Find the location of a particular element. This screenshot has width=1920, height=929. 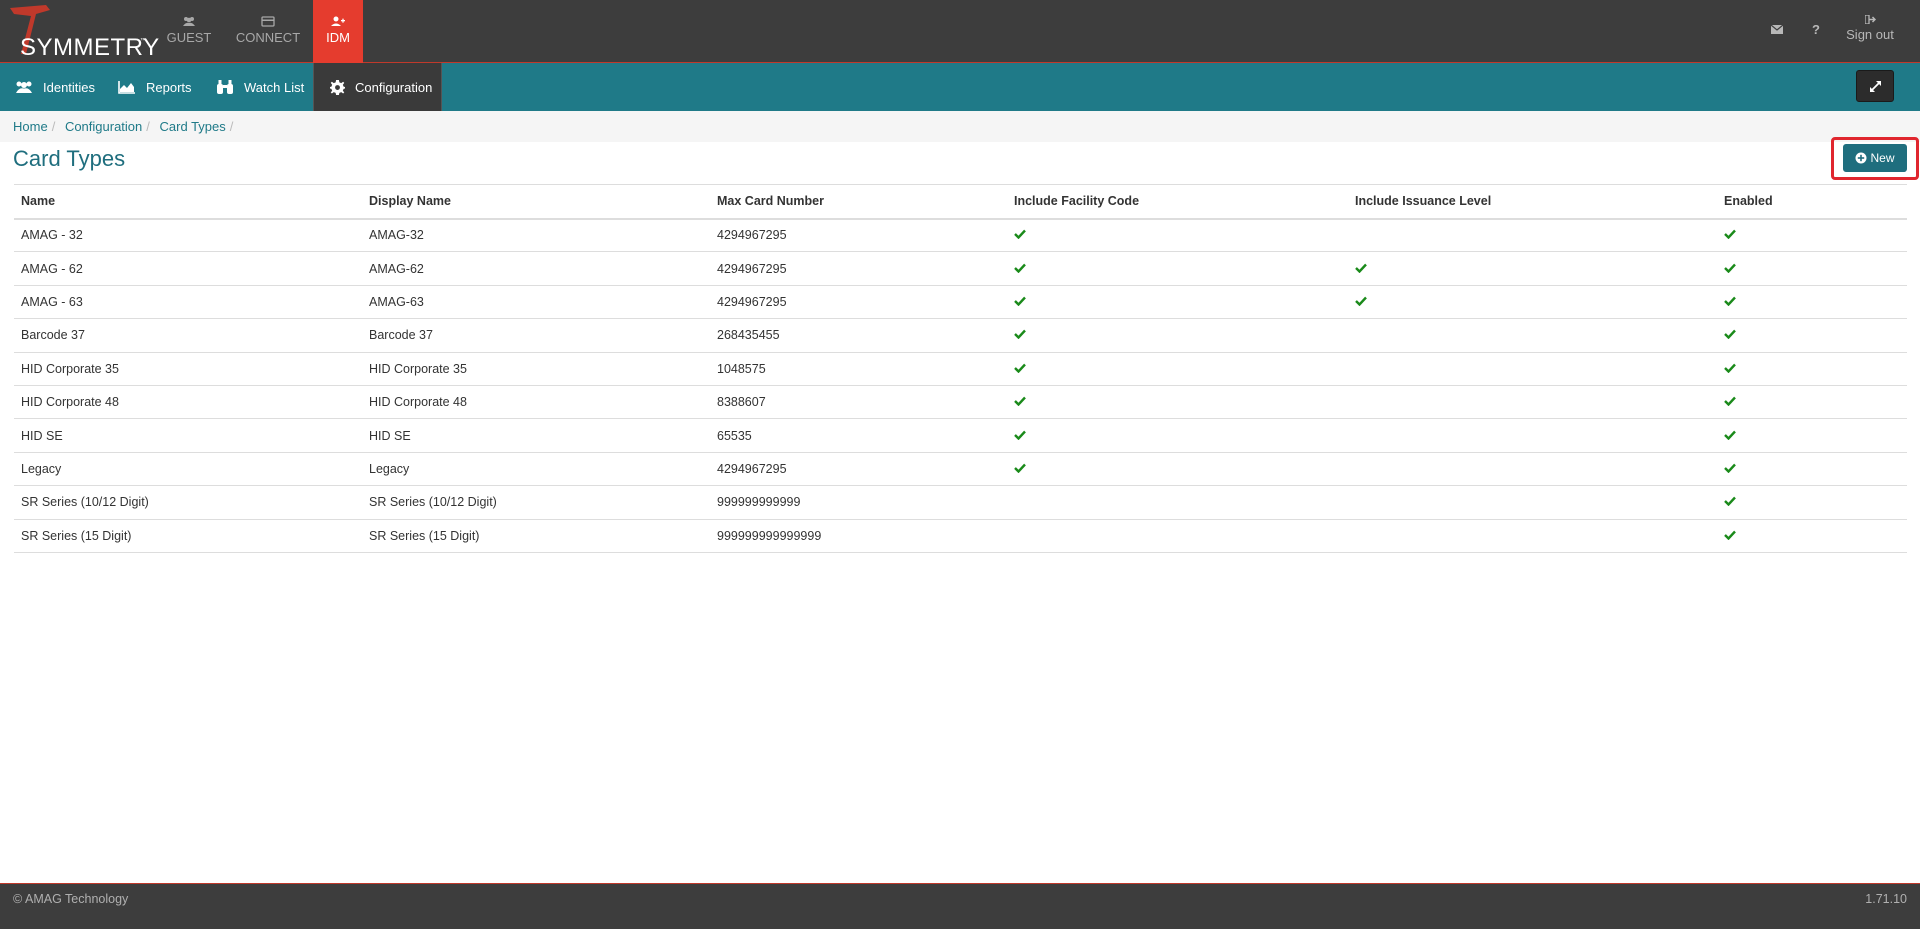

breadcrumb: Home / Configuration / Card Types / is located at coordinates (123, 126).